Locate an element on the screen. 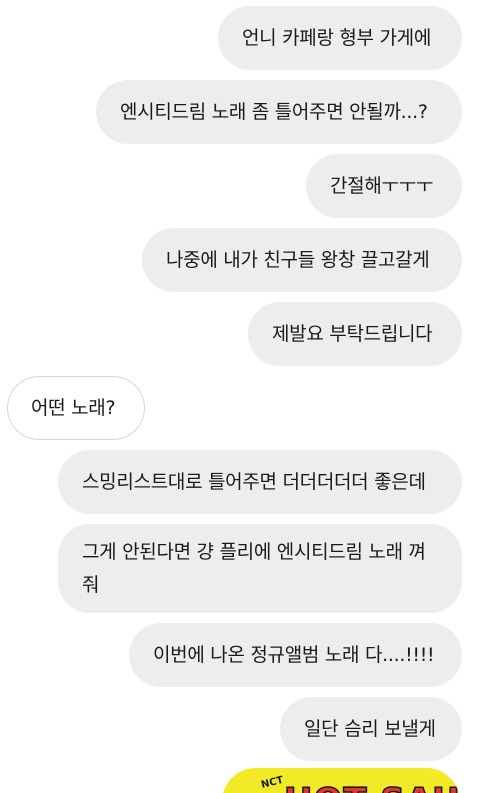 The width and height of the screenshot is (480, 793). message-bubble-outgoing: 일단 슴리 보낼게 is located at coordinates (371, 729).